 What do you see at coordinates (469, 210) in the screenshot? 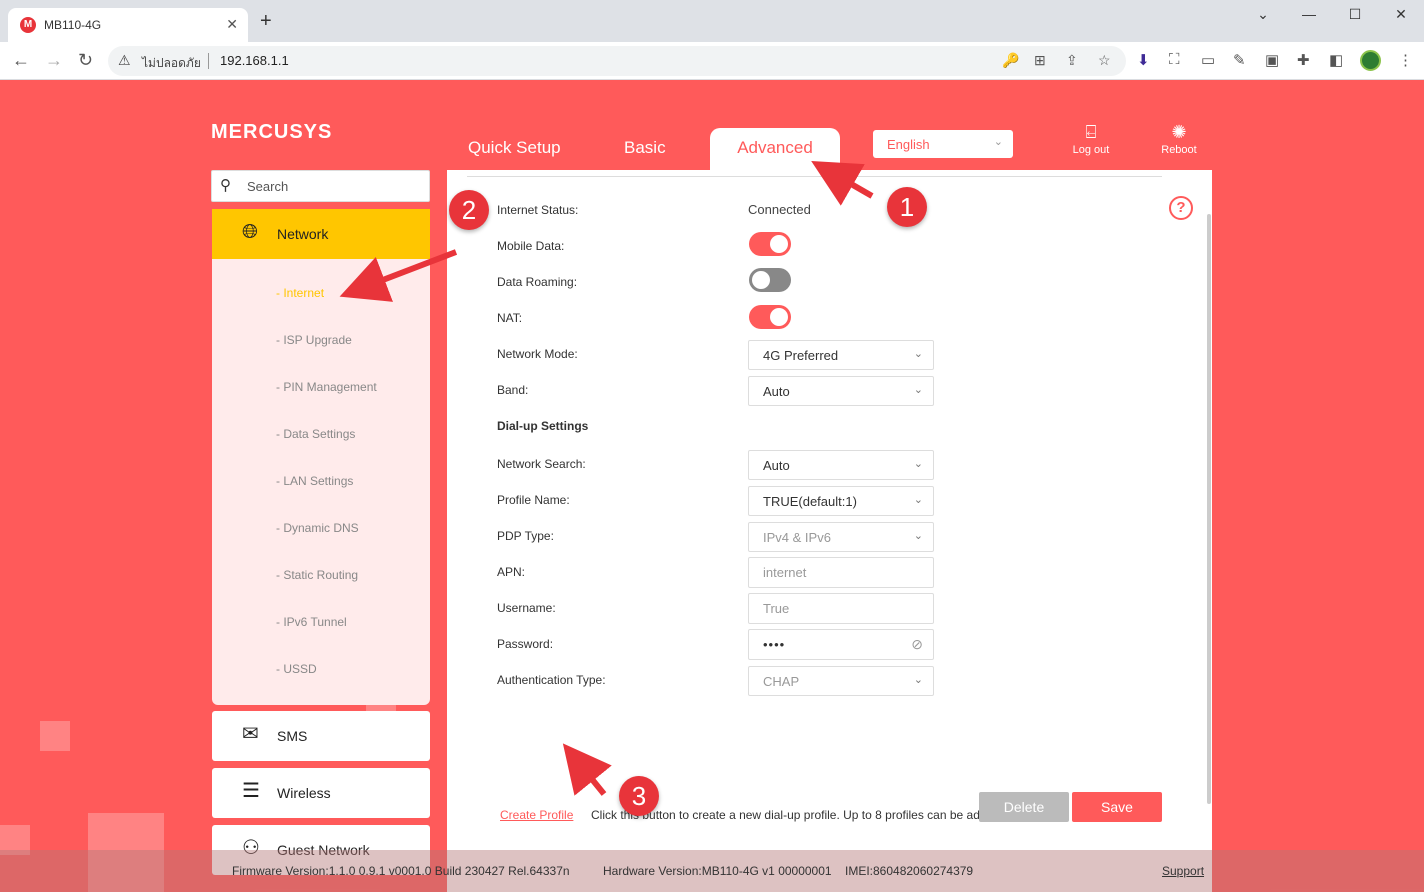
I see `annotation-badge-2: 2` at bounding box center [469, 210].